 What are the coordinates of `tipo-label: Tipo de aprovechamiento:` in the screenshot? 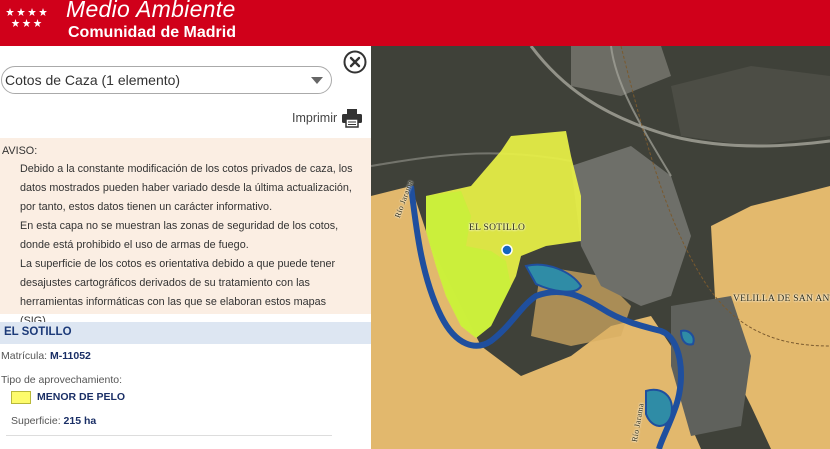 It's located at (62, 380).